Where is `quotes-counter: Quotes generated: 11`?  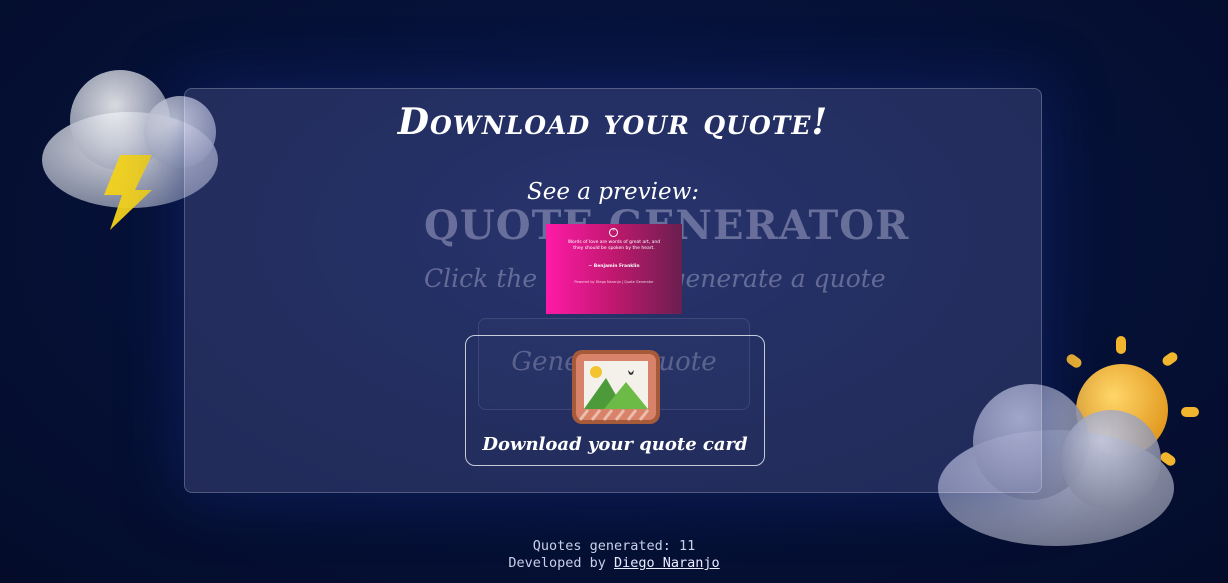
quotes-counter: Quotes generated: 11 is located at coordinates (614, 546).